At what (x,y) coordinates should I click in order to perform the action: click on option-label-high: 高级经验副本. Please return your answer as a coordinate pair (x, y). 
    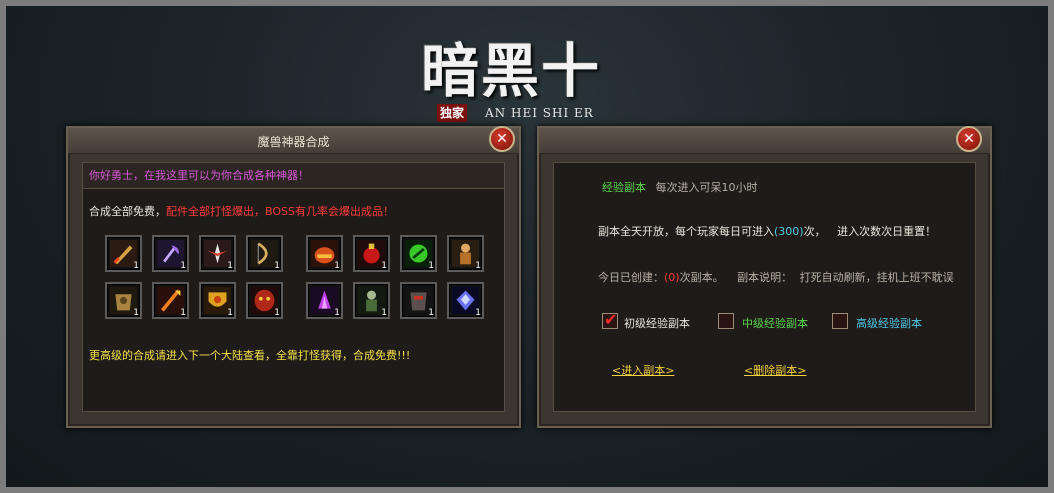
    Looking at the image, I should click on (889, 323).